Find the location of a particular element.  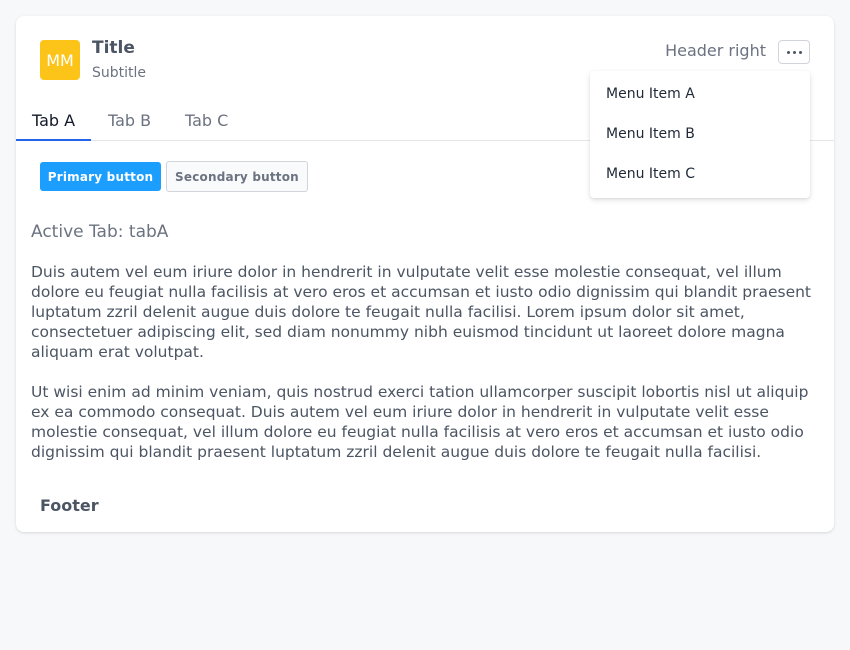

avatar: MM is located at coordinates (60, 60).